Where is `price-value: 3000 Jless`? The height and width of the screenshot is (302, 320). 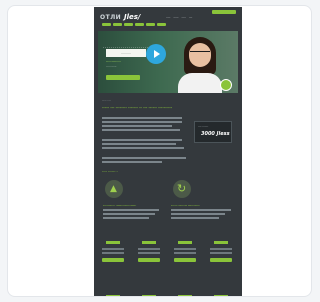 price-value: 3000 Jless is located at coordinates (215, 134).